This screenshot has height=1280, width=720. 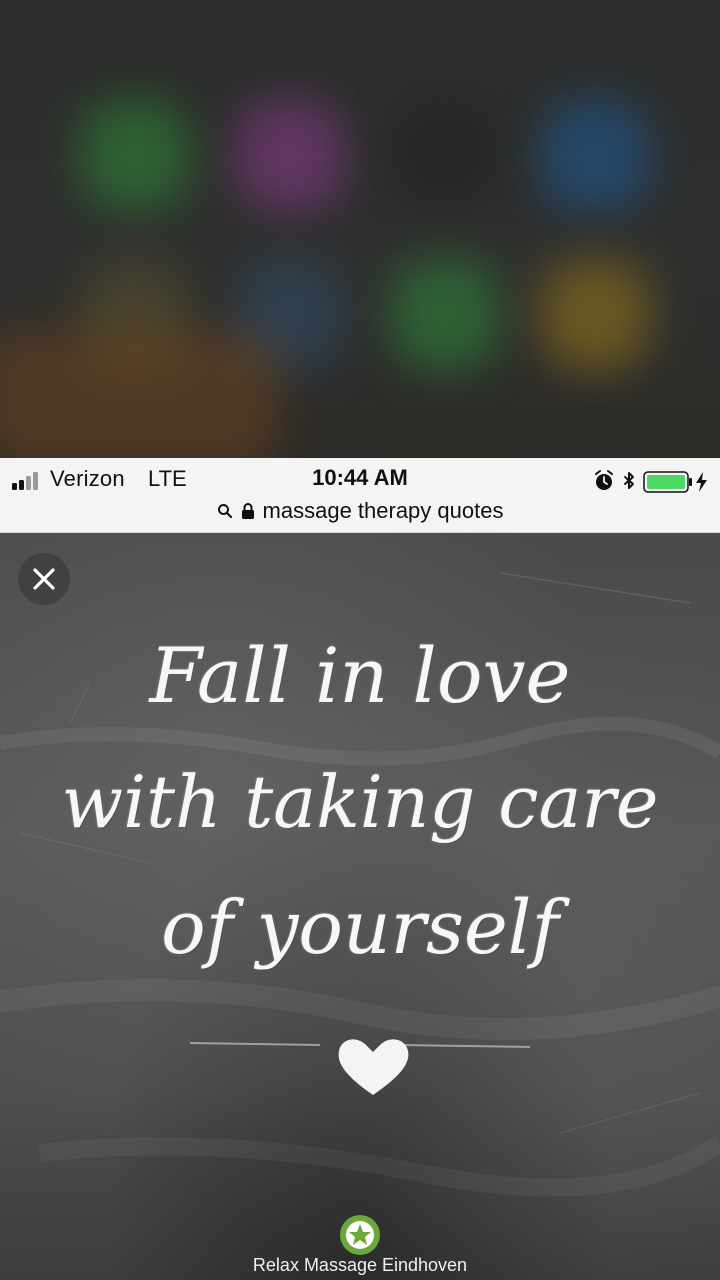 I want to click on blurred-dock-strip, so click(x=140, y=394).